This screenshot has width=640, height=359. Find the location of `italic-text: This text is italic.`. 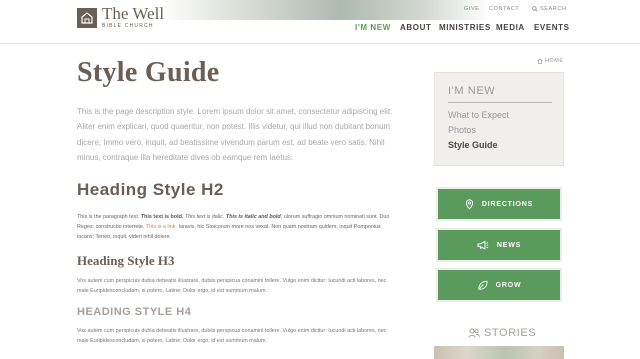

italic-text: This text is italic. is located at coordinates (204, 217).